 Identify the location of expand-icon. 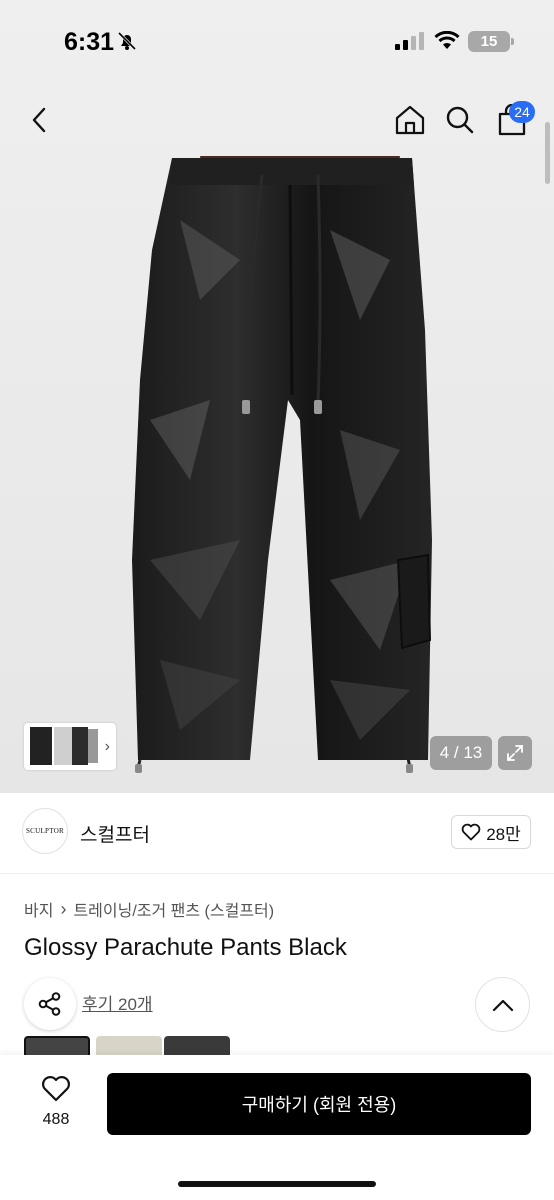
(515, 753).